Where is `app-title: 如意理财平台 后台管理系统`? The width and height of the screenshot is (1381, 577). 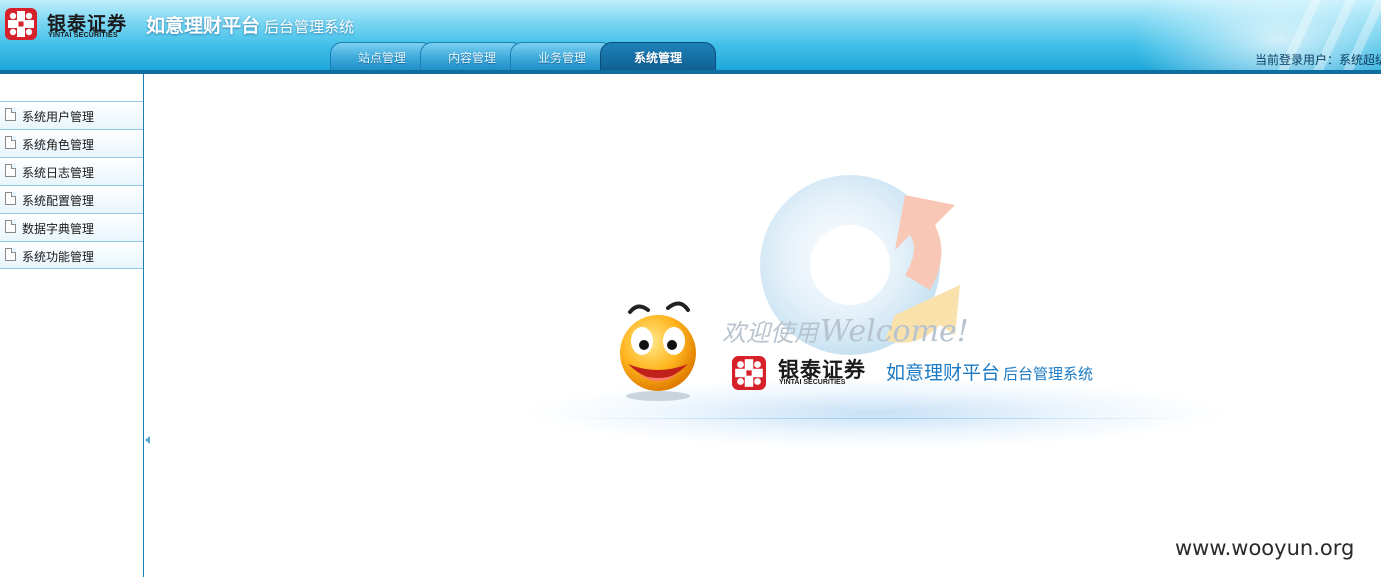
app-title: 如意理财平台 后台管理系统 is located at coordinates (250, 24).